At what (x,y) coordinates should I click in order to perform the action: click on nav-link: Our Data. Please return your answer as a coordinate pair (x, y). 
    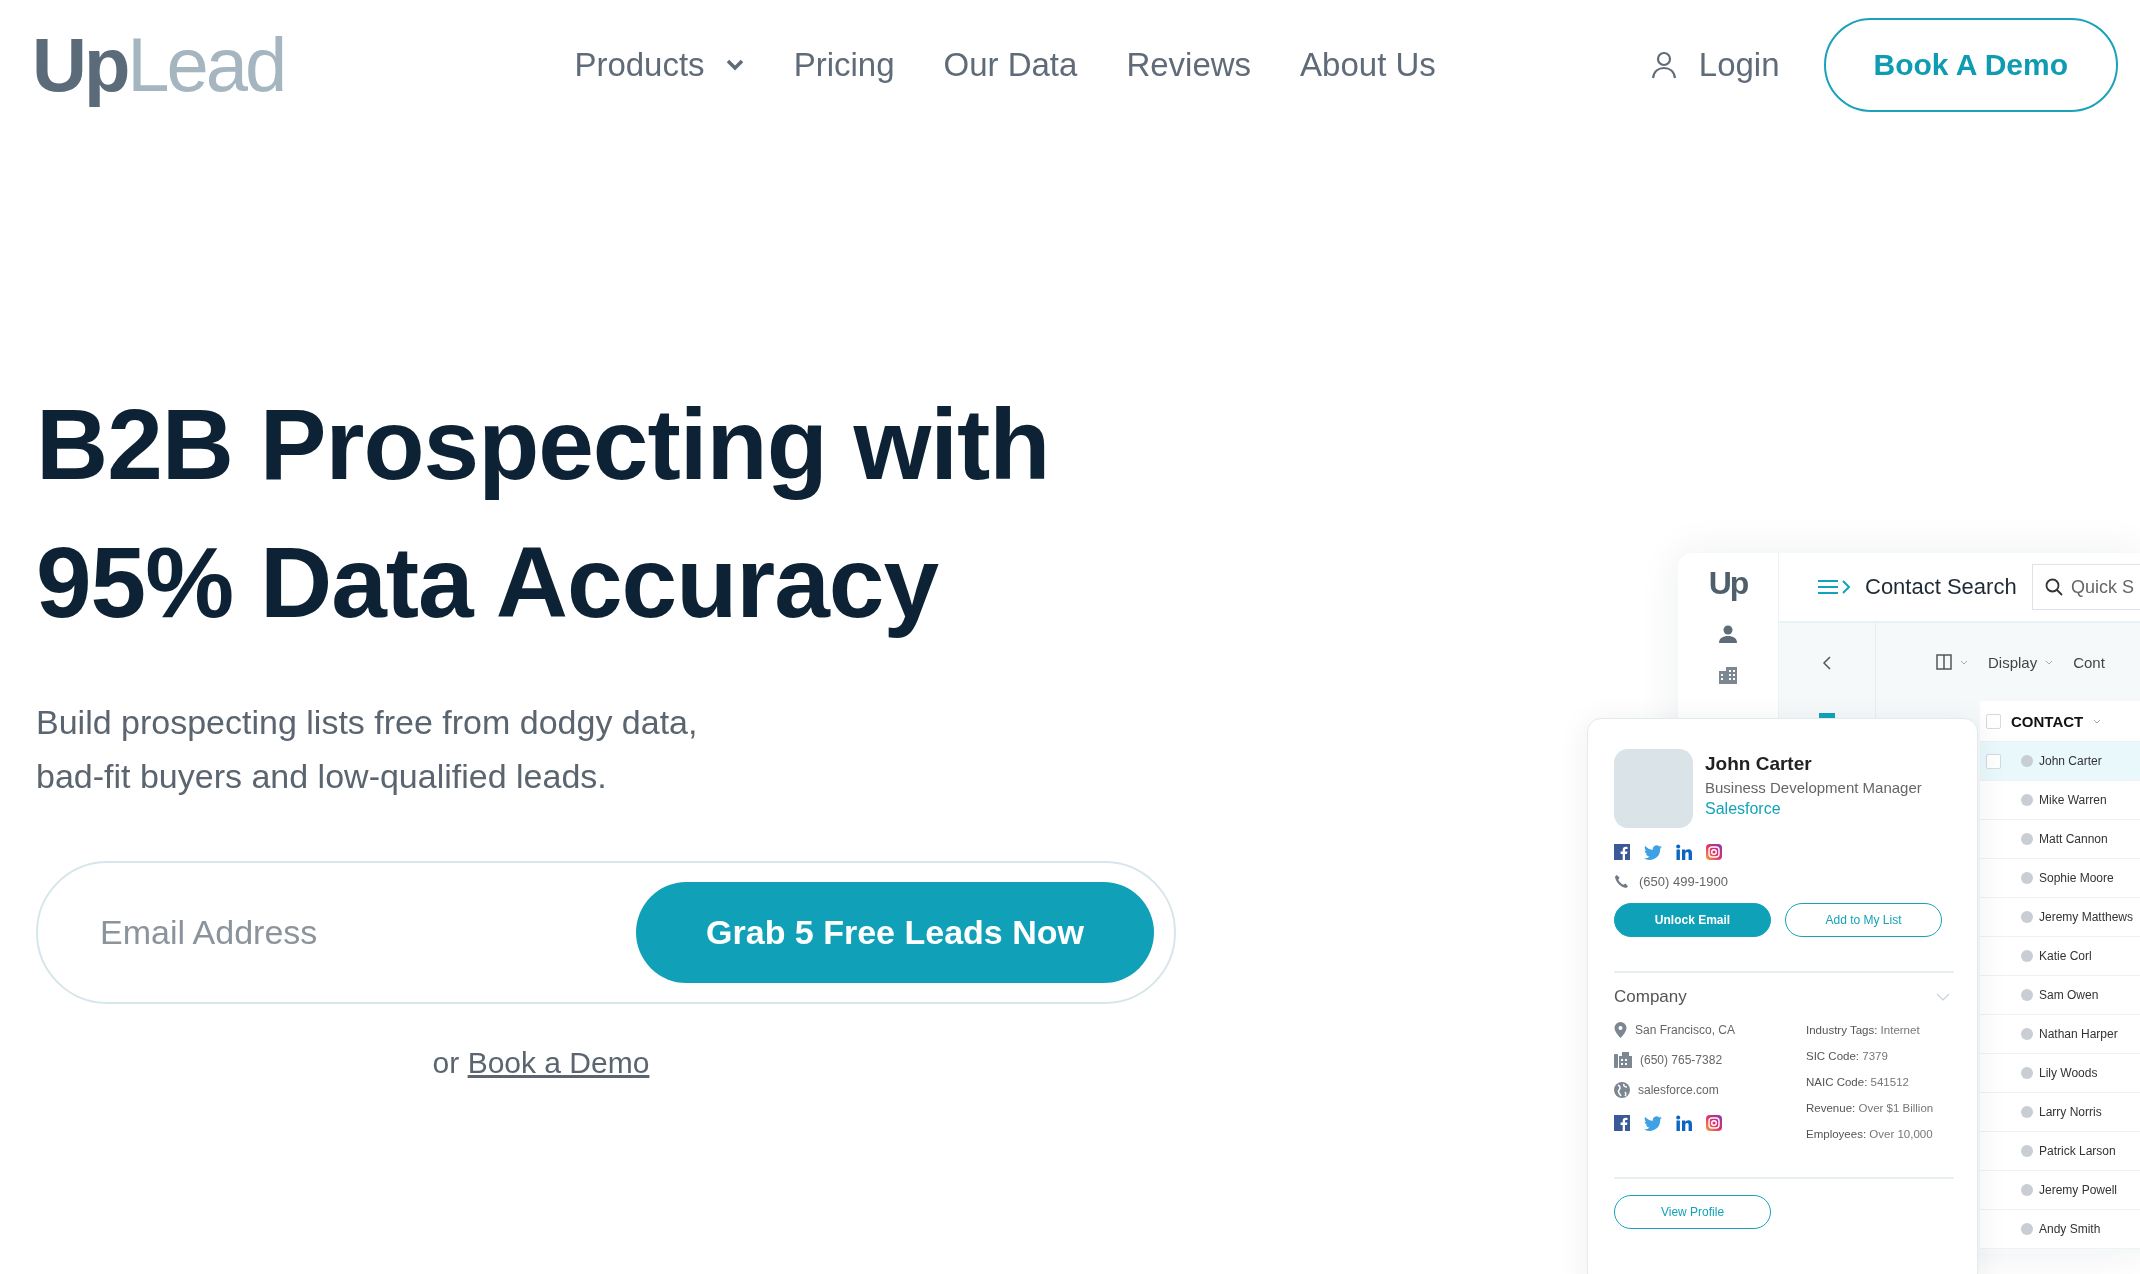
    Looking at the image, I should click on (1010, 65).